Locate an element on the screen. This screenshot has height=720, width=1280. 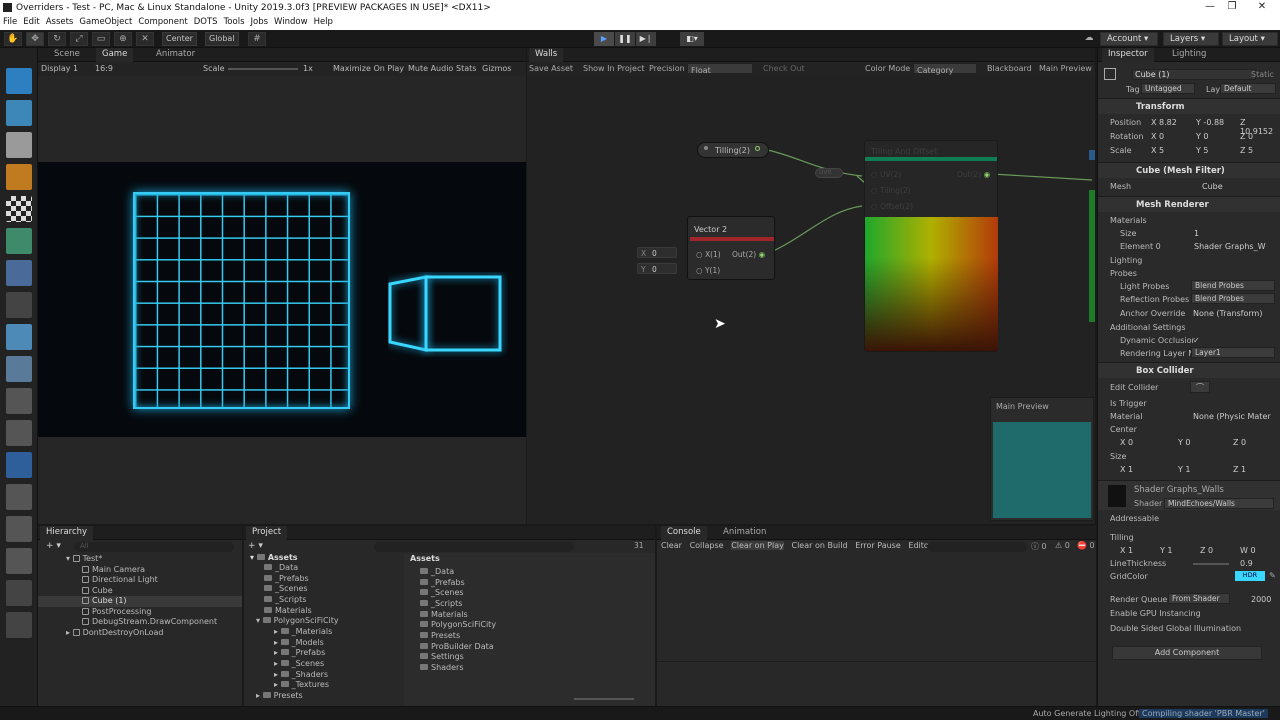
position-y: Y -0.88 is located at coordinates (1210, 122).